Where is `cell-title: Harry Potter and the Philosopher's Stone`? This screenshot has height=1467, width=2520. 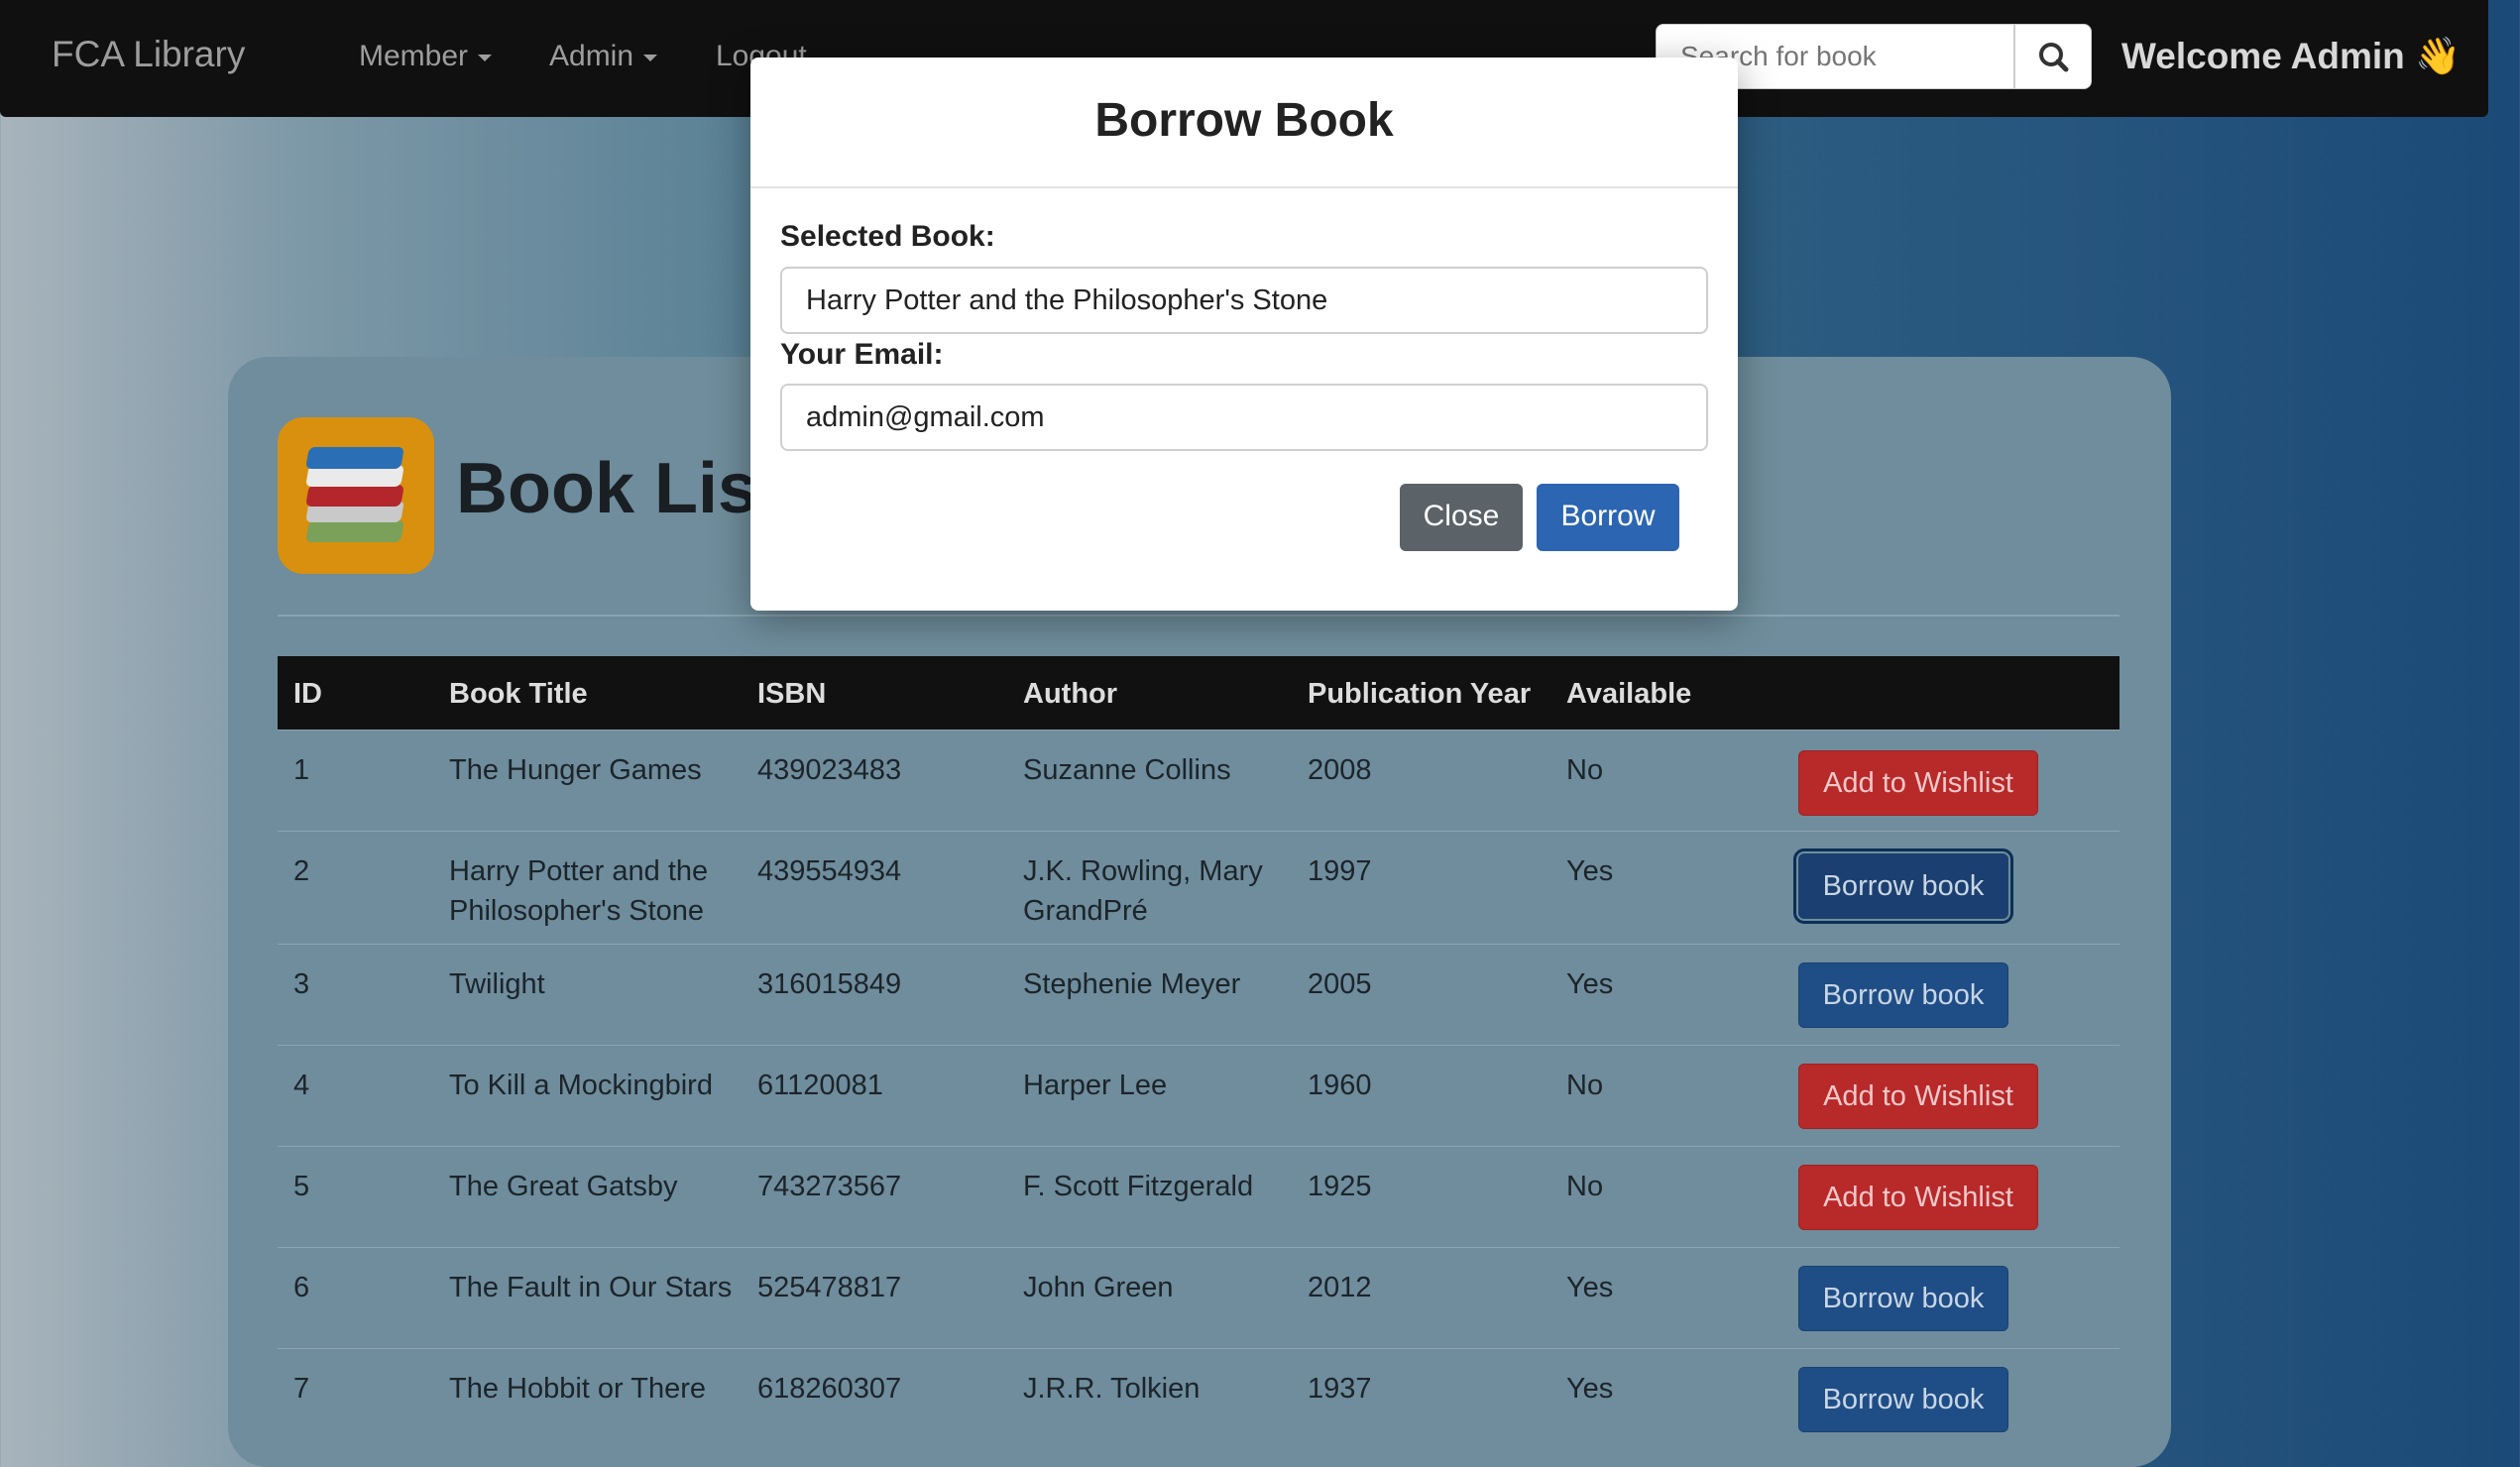 cell-title: Harry Potter and the Philosopher's Stone is located at coordinates (579, 891).